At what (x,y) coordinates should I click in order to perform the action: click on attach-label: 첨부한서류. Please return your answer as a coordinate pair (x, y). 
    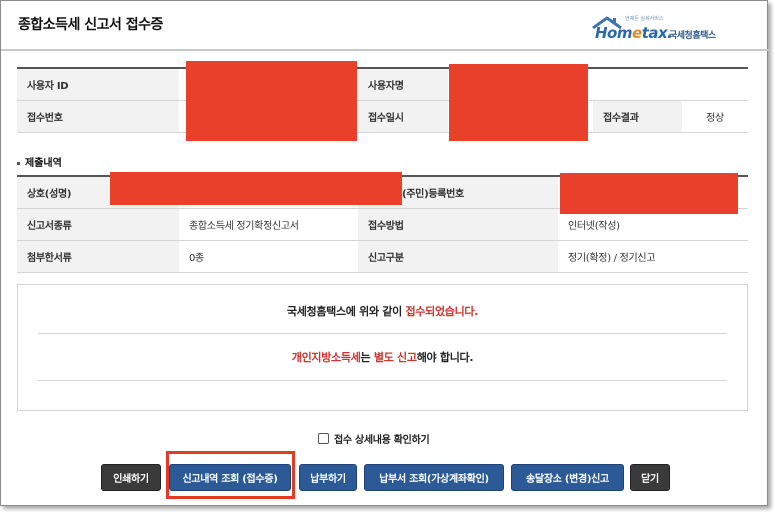
    Looking at the image, I should click on (98, 256).